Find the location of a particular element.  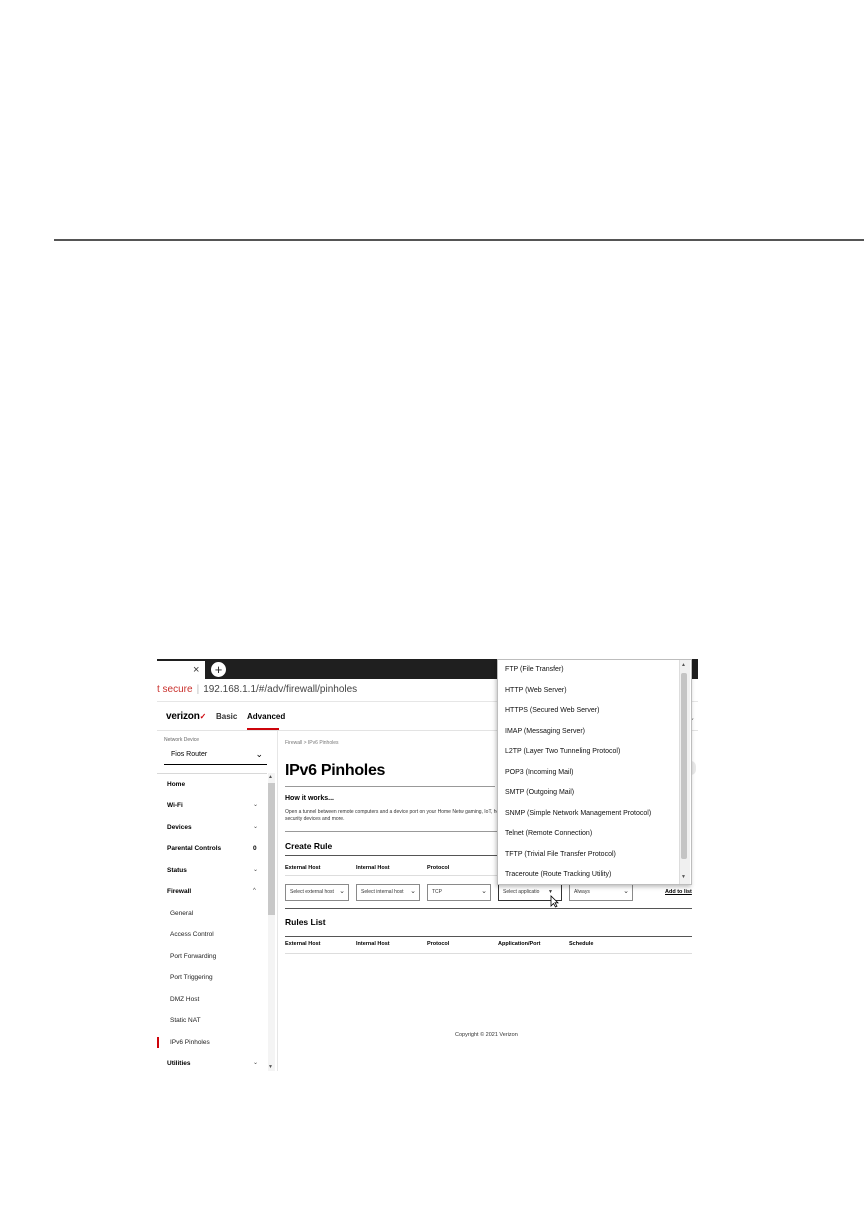

sidebar-item-firewall: Firewall is located at coordinates (179, 891).